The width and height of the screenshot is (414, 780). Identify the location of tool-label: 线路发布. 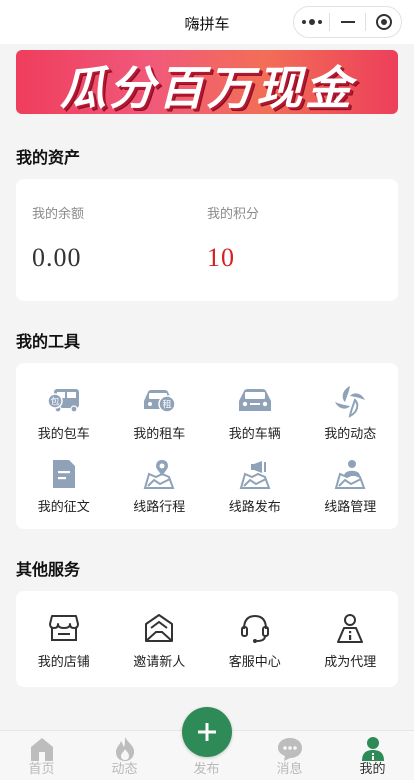
(254, 506).